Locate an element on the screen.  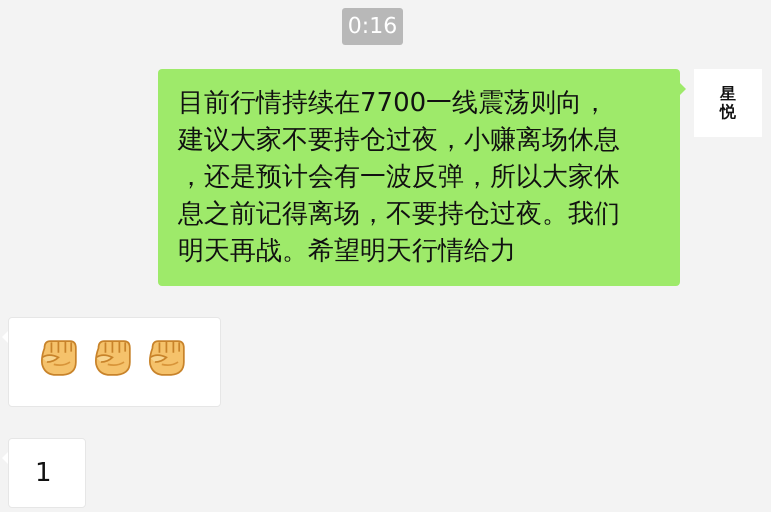
message-text-line: 建议大家不要持仓过夜，小赚离场休息 is located at coordinates (399, 140).